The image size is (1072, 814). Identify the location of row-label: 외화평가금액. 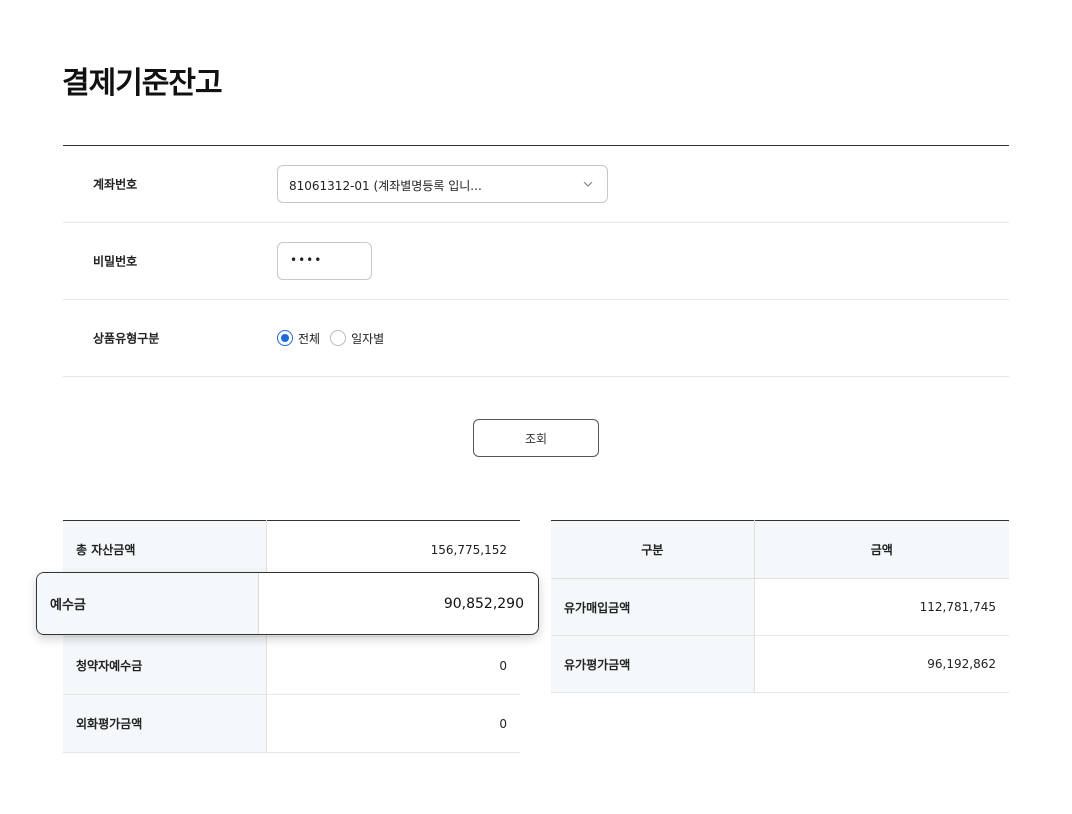
(165, 723).